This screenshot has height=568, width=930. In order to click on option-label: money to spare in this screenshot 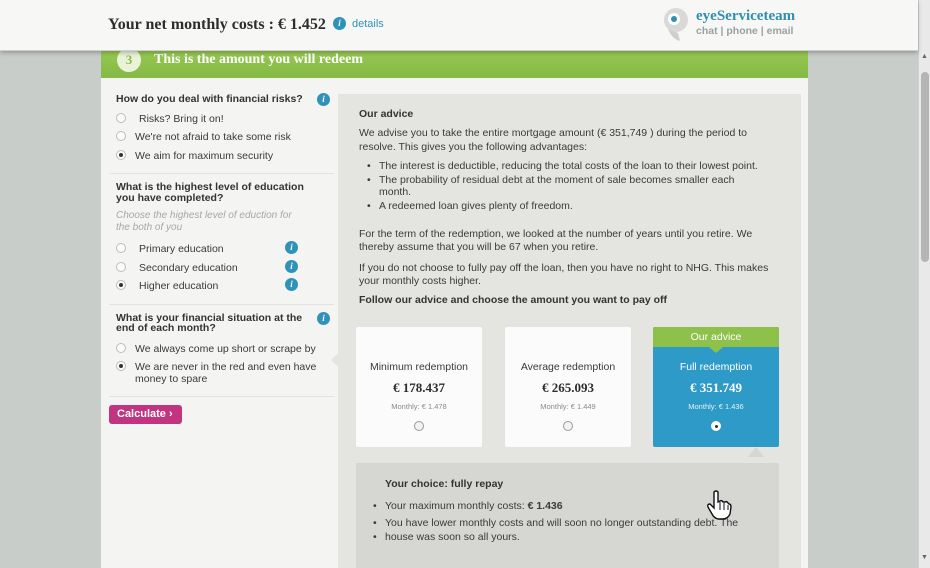, I will do `click(171, 379)`.